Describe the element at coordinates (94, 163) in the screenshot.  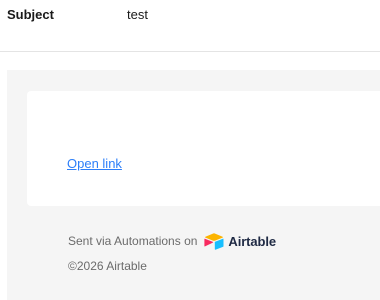
I see `open-link: Open link` at that location.